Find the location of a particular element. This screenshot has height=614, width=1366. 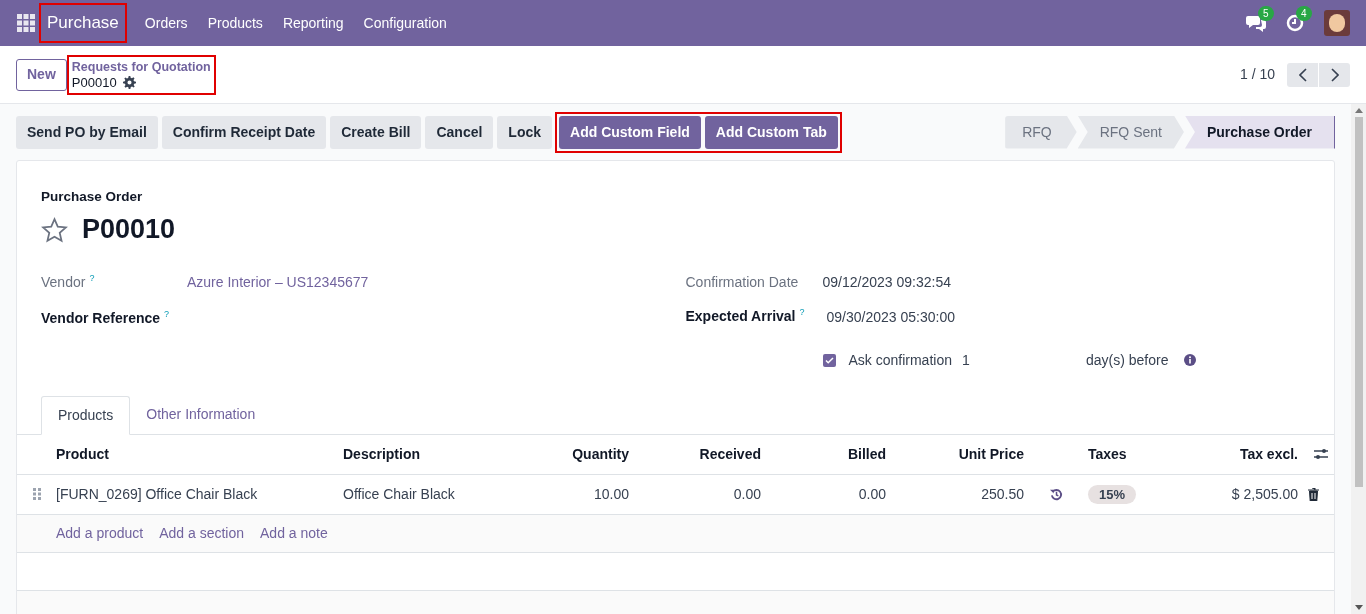

table-cell-text: 10.00 is located at coordinates (611, 494).